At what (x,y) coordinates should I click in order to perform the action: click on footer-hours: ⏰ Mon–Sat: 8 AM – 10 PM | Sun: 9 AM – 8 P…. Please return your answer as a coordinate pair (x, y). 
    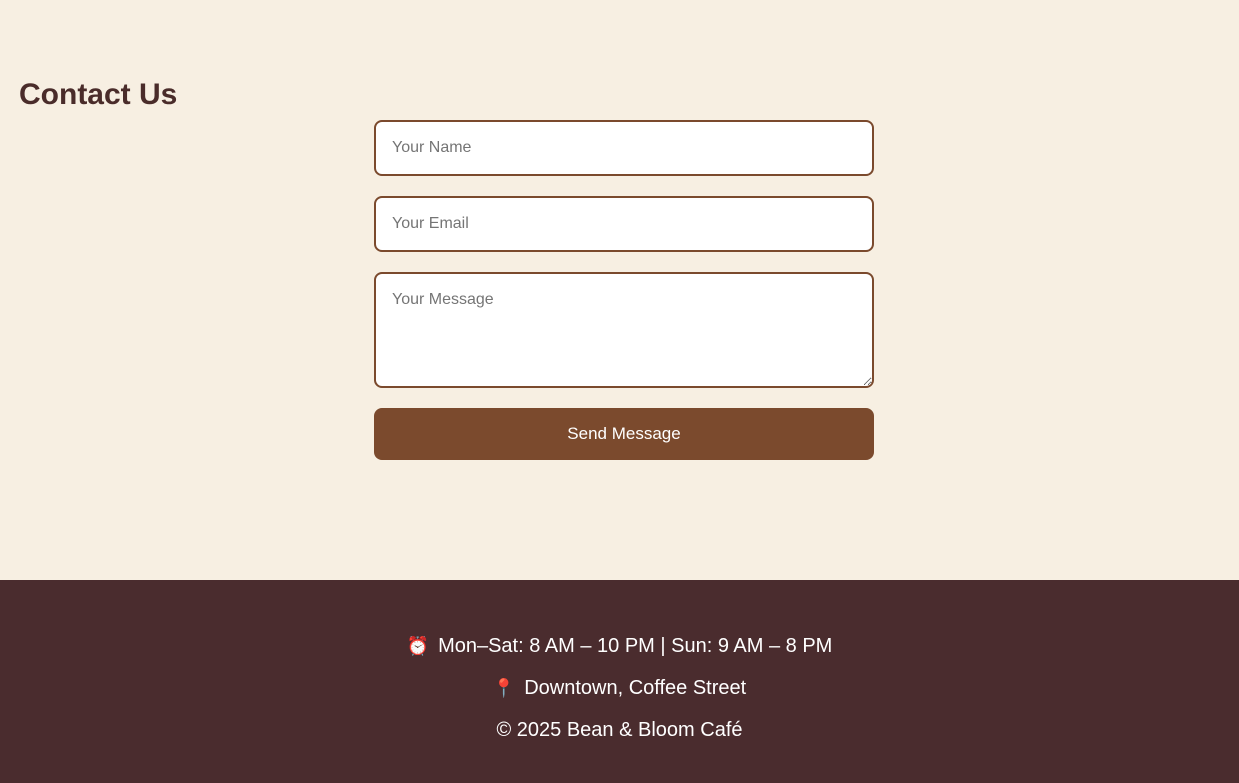
    Looking at the image, I should click on (619, 646).